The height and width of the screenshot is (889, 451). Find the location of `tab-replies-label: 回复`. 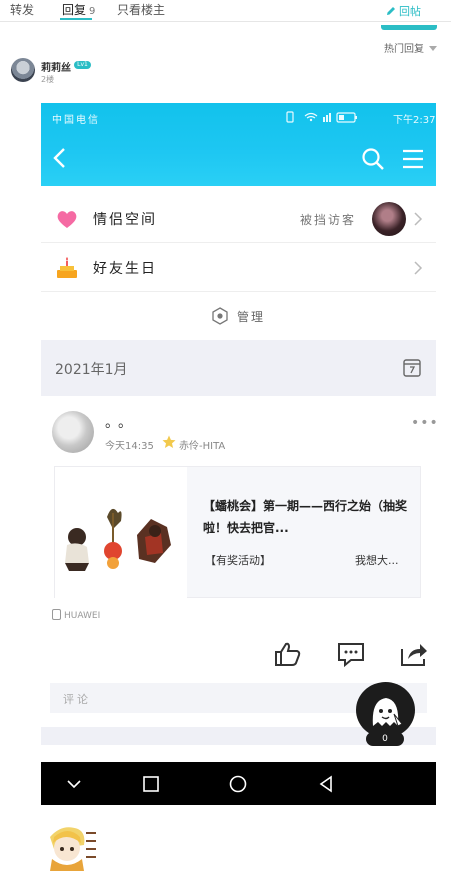

tab-replies-label: 回复 is located at coordinates (74, 10).